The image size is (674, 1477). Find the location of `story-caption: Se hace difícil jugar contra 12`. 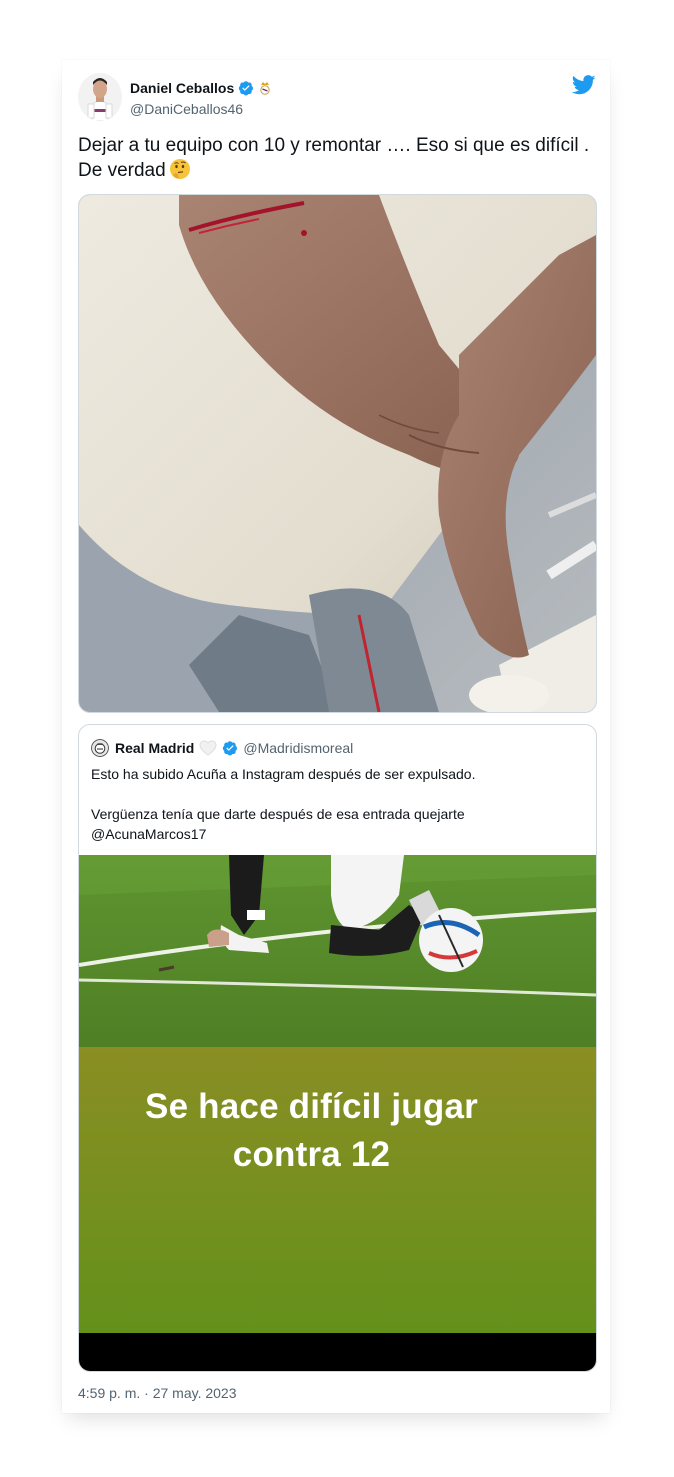

story-caption: Se hace difícil jugar contra 12 is located at coordinates (311, 1131).